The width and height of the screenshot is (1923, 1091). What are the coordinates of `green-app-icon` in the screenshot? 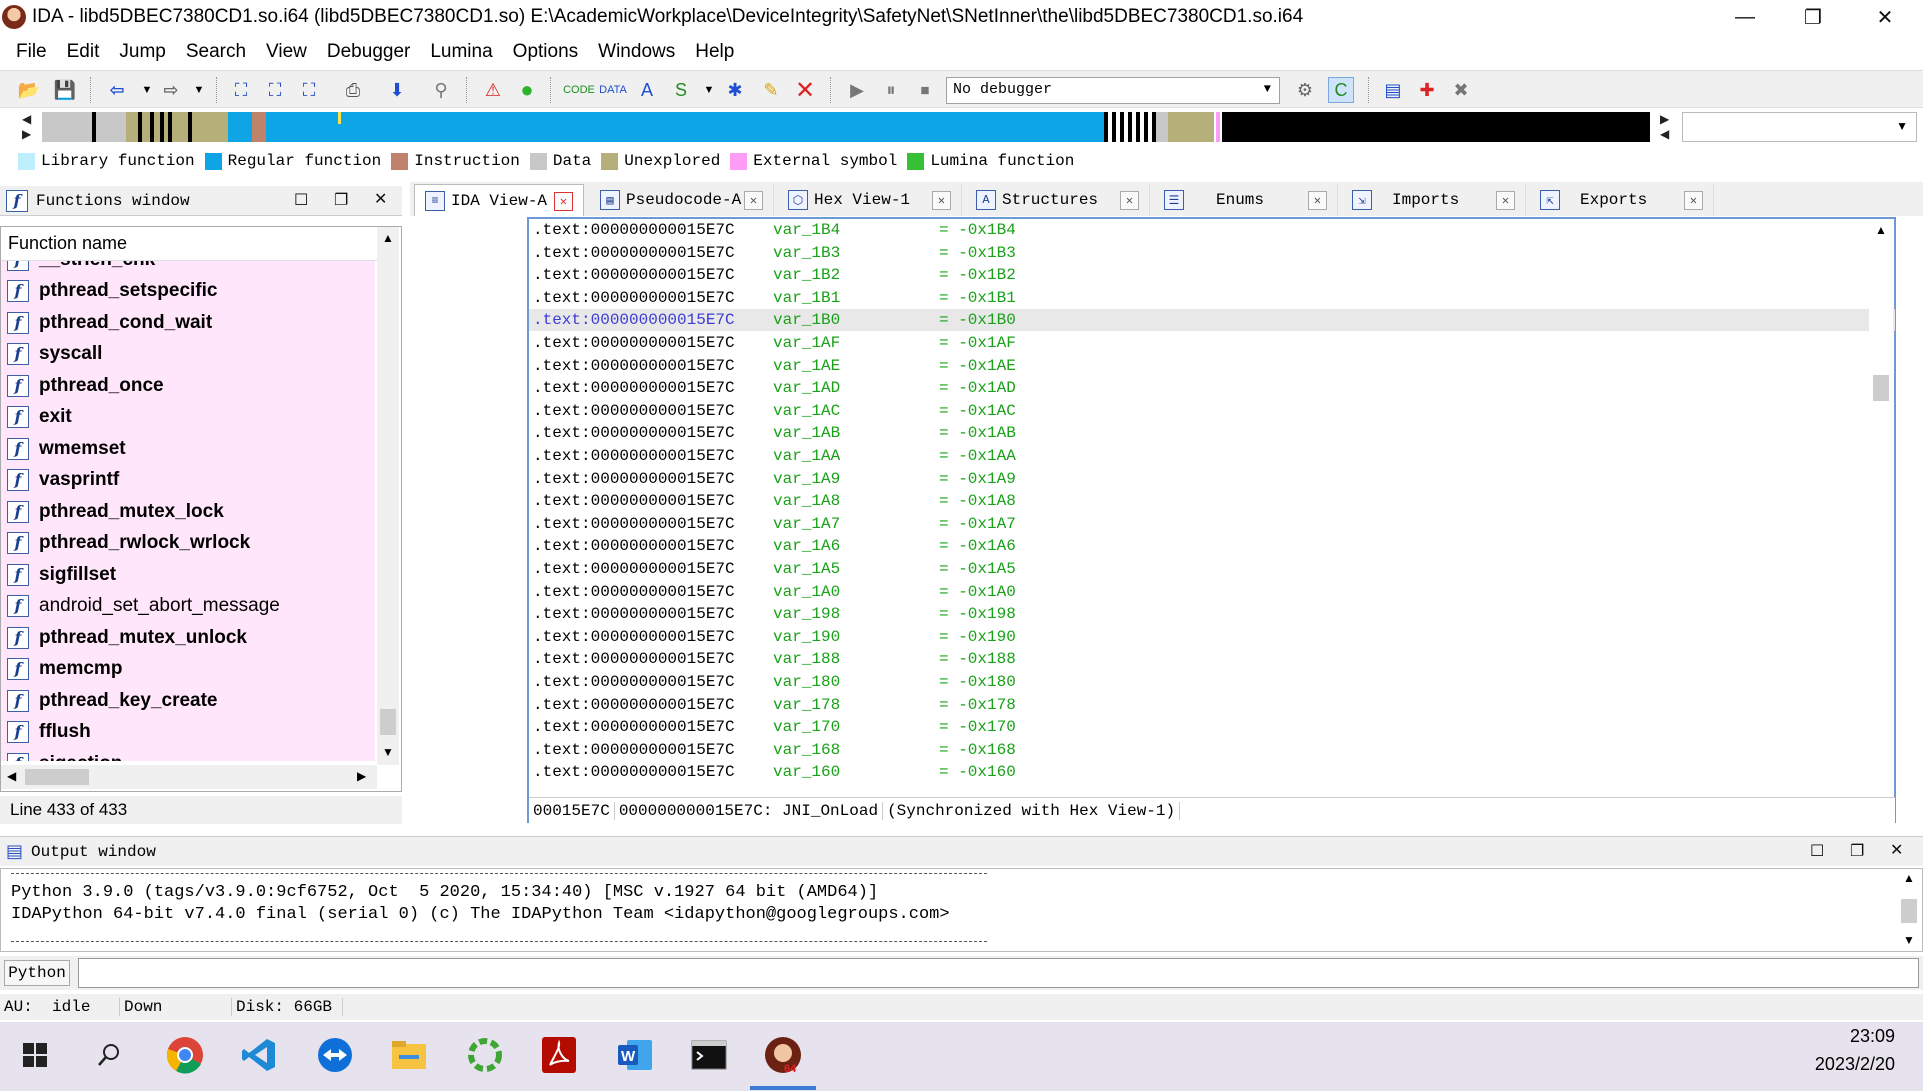 It's located at (485, 1055).